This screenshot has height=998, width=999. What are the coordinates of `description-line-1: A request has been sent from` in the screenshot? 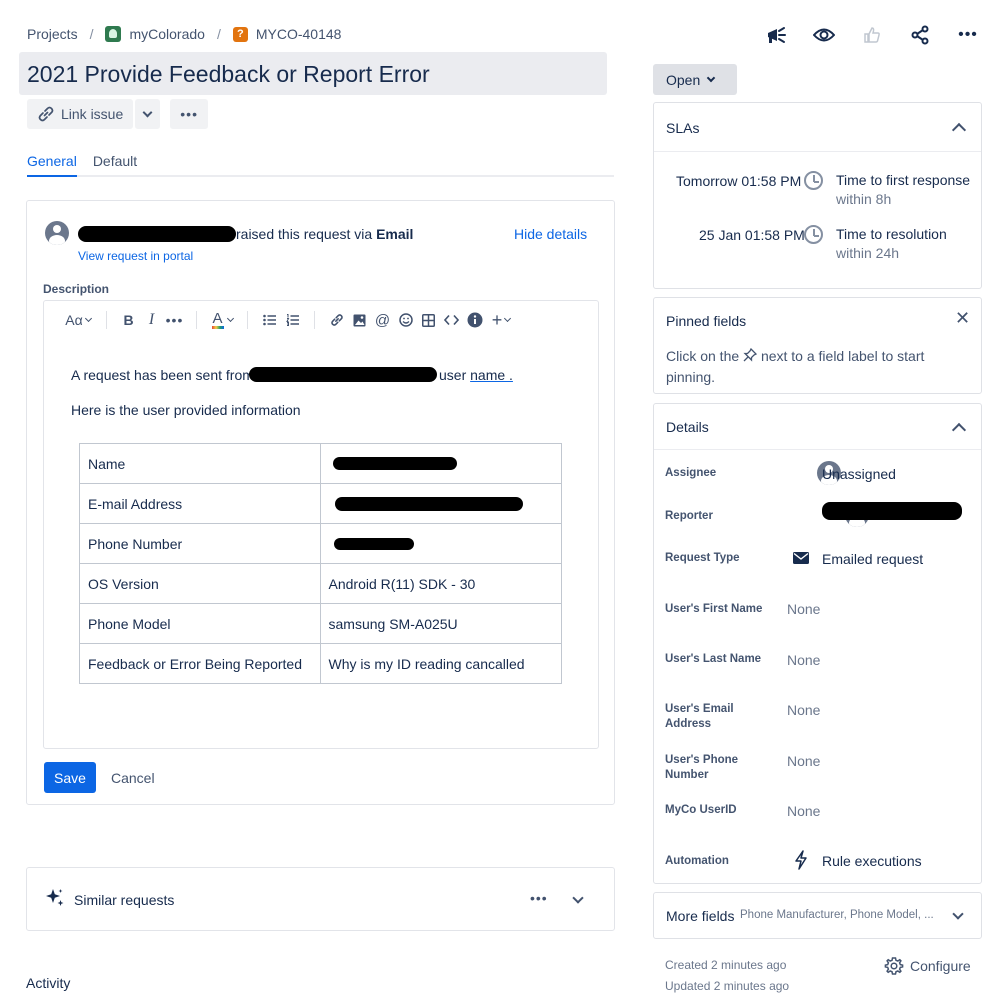 It's located at (162, 375).